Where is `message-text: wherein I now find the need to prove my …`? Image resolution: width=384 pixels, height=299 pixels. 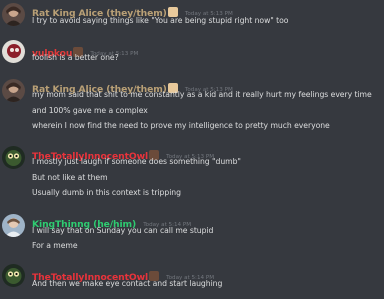 message-text: wherein I now find the need to prove my … is located at coordinates (181, 125).